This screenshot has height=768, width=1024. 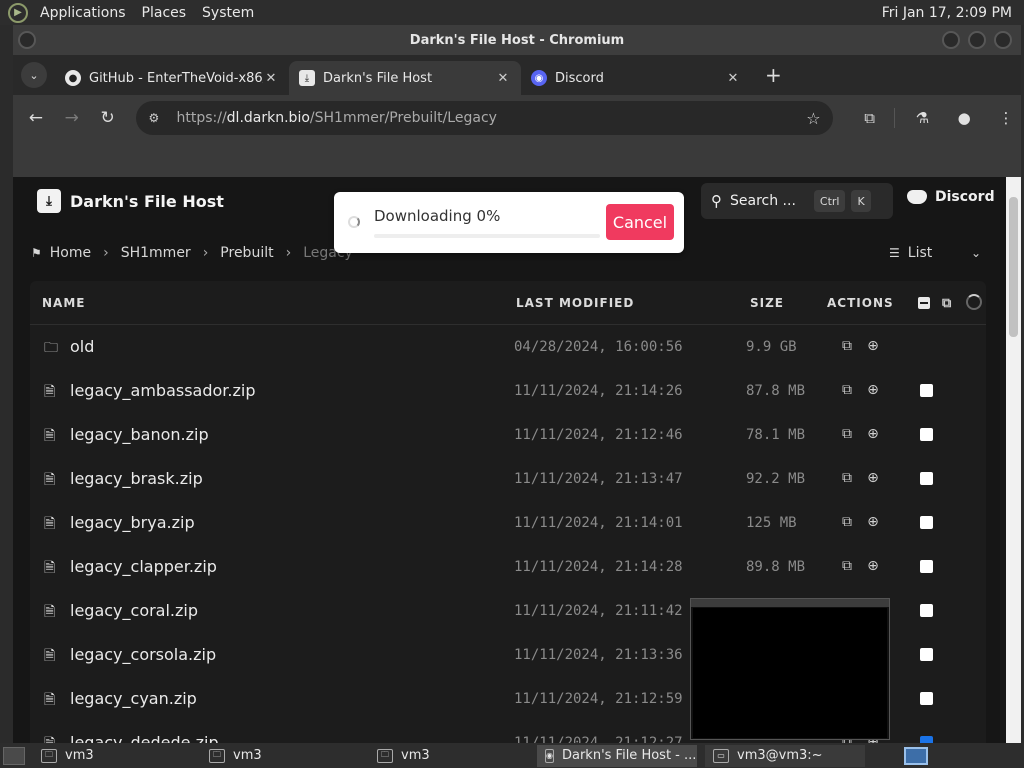 What do you see at coordinates (288, 253) in the screenshot?
I see `chevron-right-icon: ›` at bounding box center [288, 253].